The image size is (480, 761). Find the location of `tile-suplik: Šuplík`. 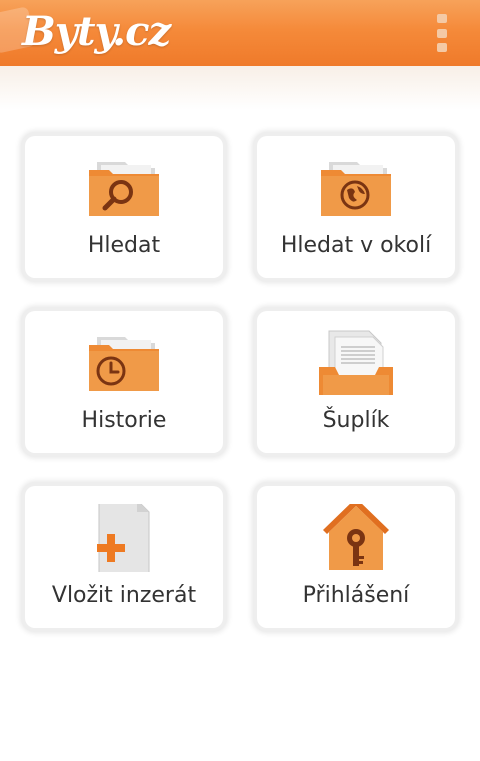

tile-suplik: Šuplík is located at coordinates (356, 382).